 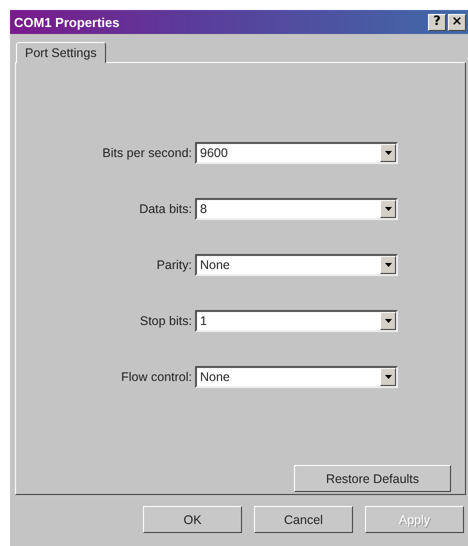 I want to click on dialog-button: OK, so click(x=192, y=519).